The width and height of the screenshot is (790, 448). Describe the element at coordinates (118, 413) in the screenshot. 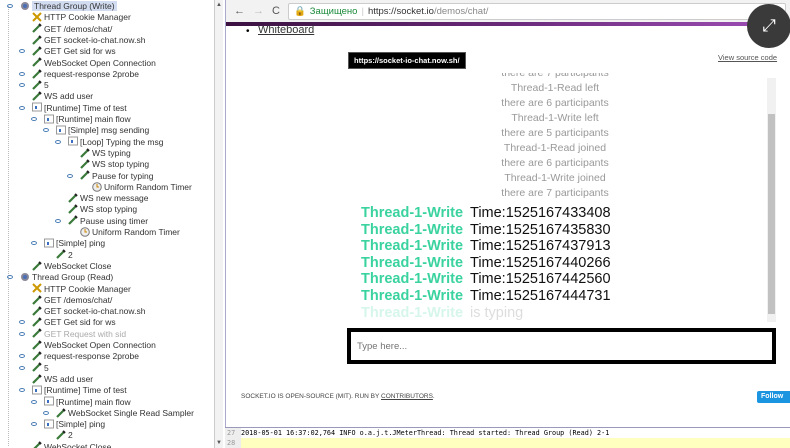

I see `tree-node: WebSocket Single Read Sampler` at that location.